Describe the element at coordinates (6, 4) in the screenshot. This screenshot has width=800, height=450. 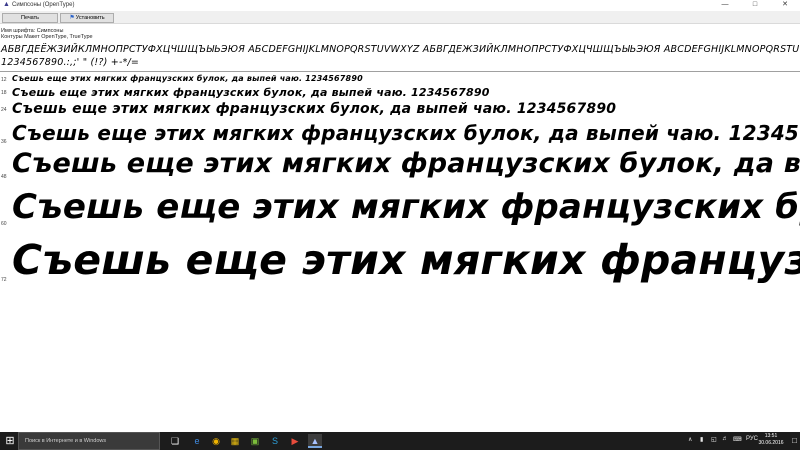
I see `font-viewer-app-icon: ▲` at that location.